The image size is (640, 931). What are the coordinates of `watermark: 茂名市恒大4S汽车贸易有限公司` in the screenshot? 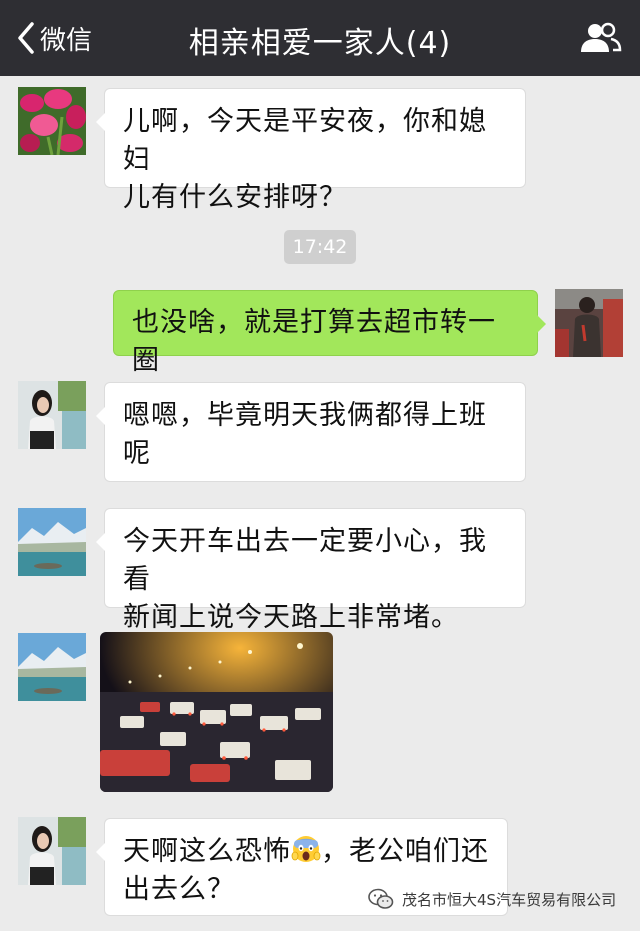 It's located at (492, 899).